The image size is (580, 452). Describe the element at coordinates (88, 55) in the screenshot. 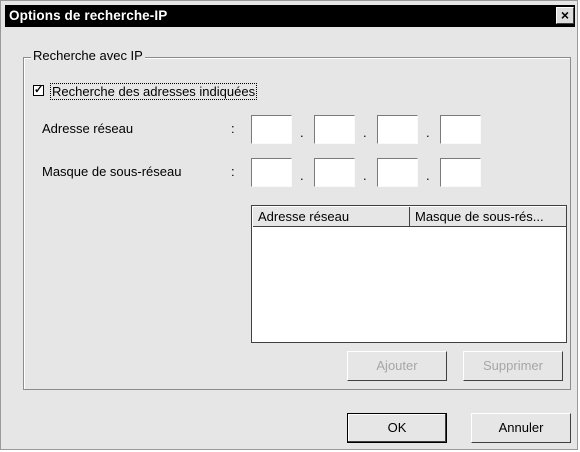

I see `groupbox-label: Recherche avec IP` at that location.